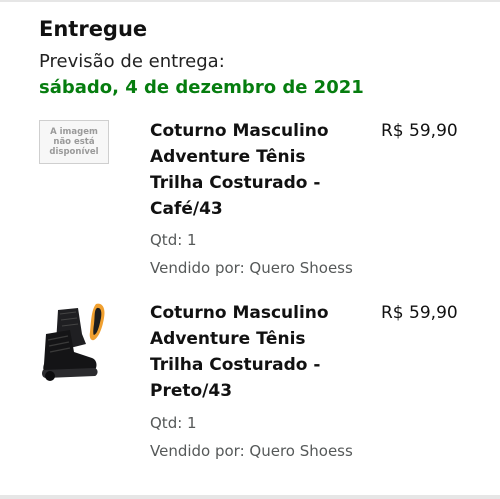 The height and width of the screenshot is (499, 500). What do you see at coordinates (77, 341) in the screenshot?
I see `boot-product-icon` at bounding box center [77, 341].